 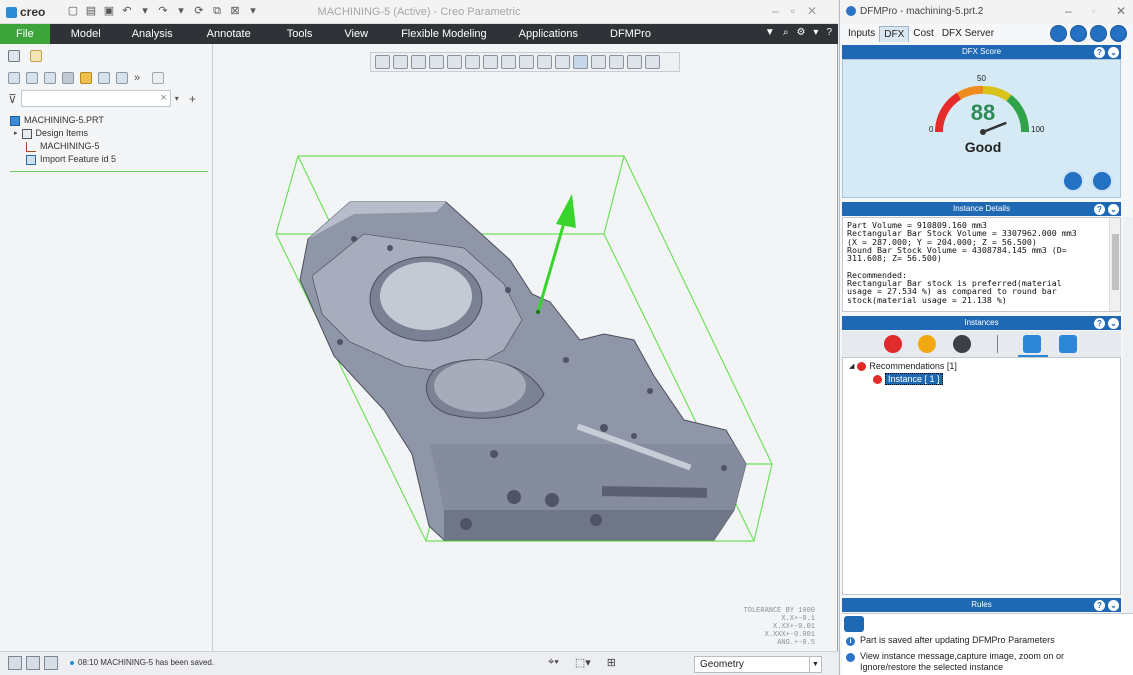 I want to click on rules-panel-icon, so click(x=854, y=624).